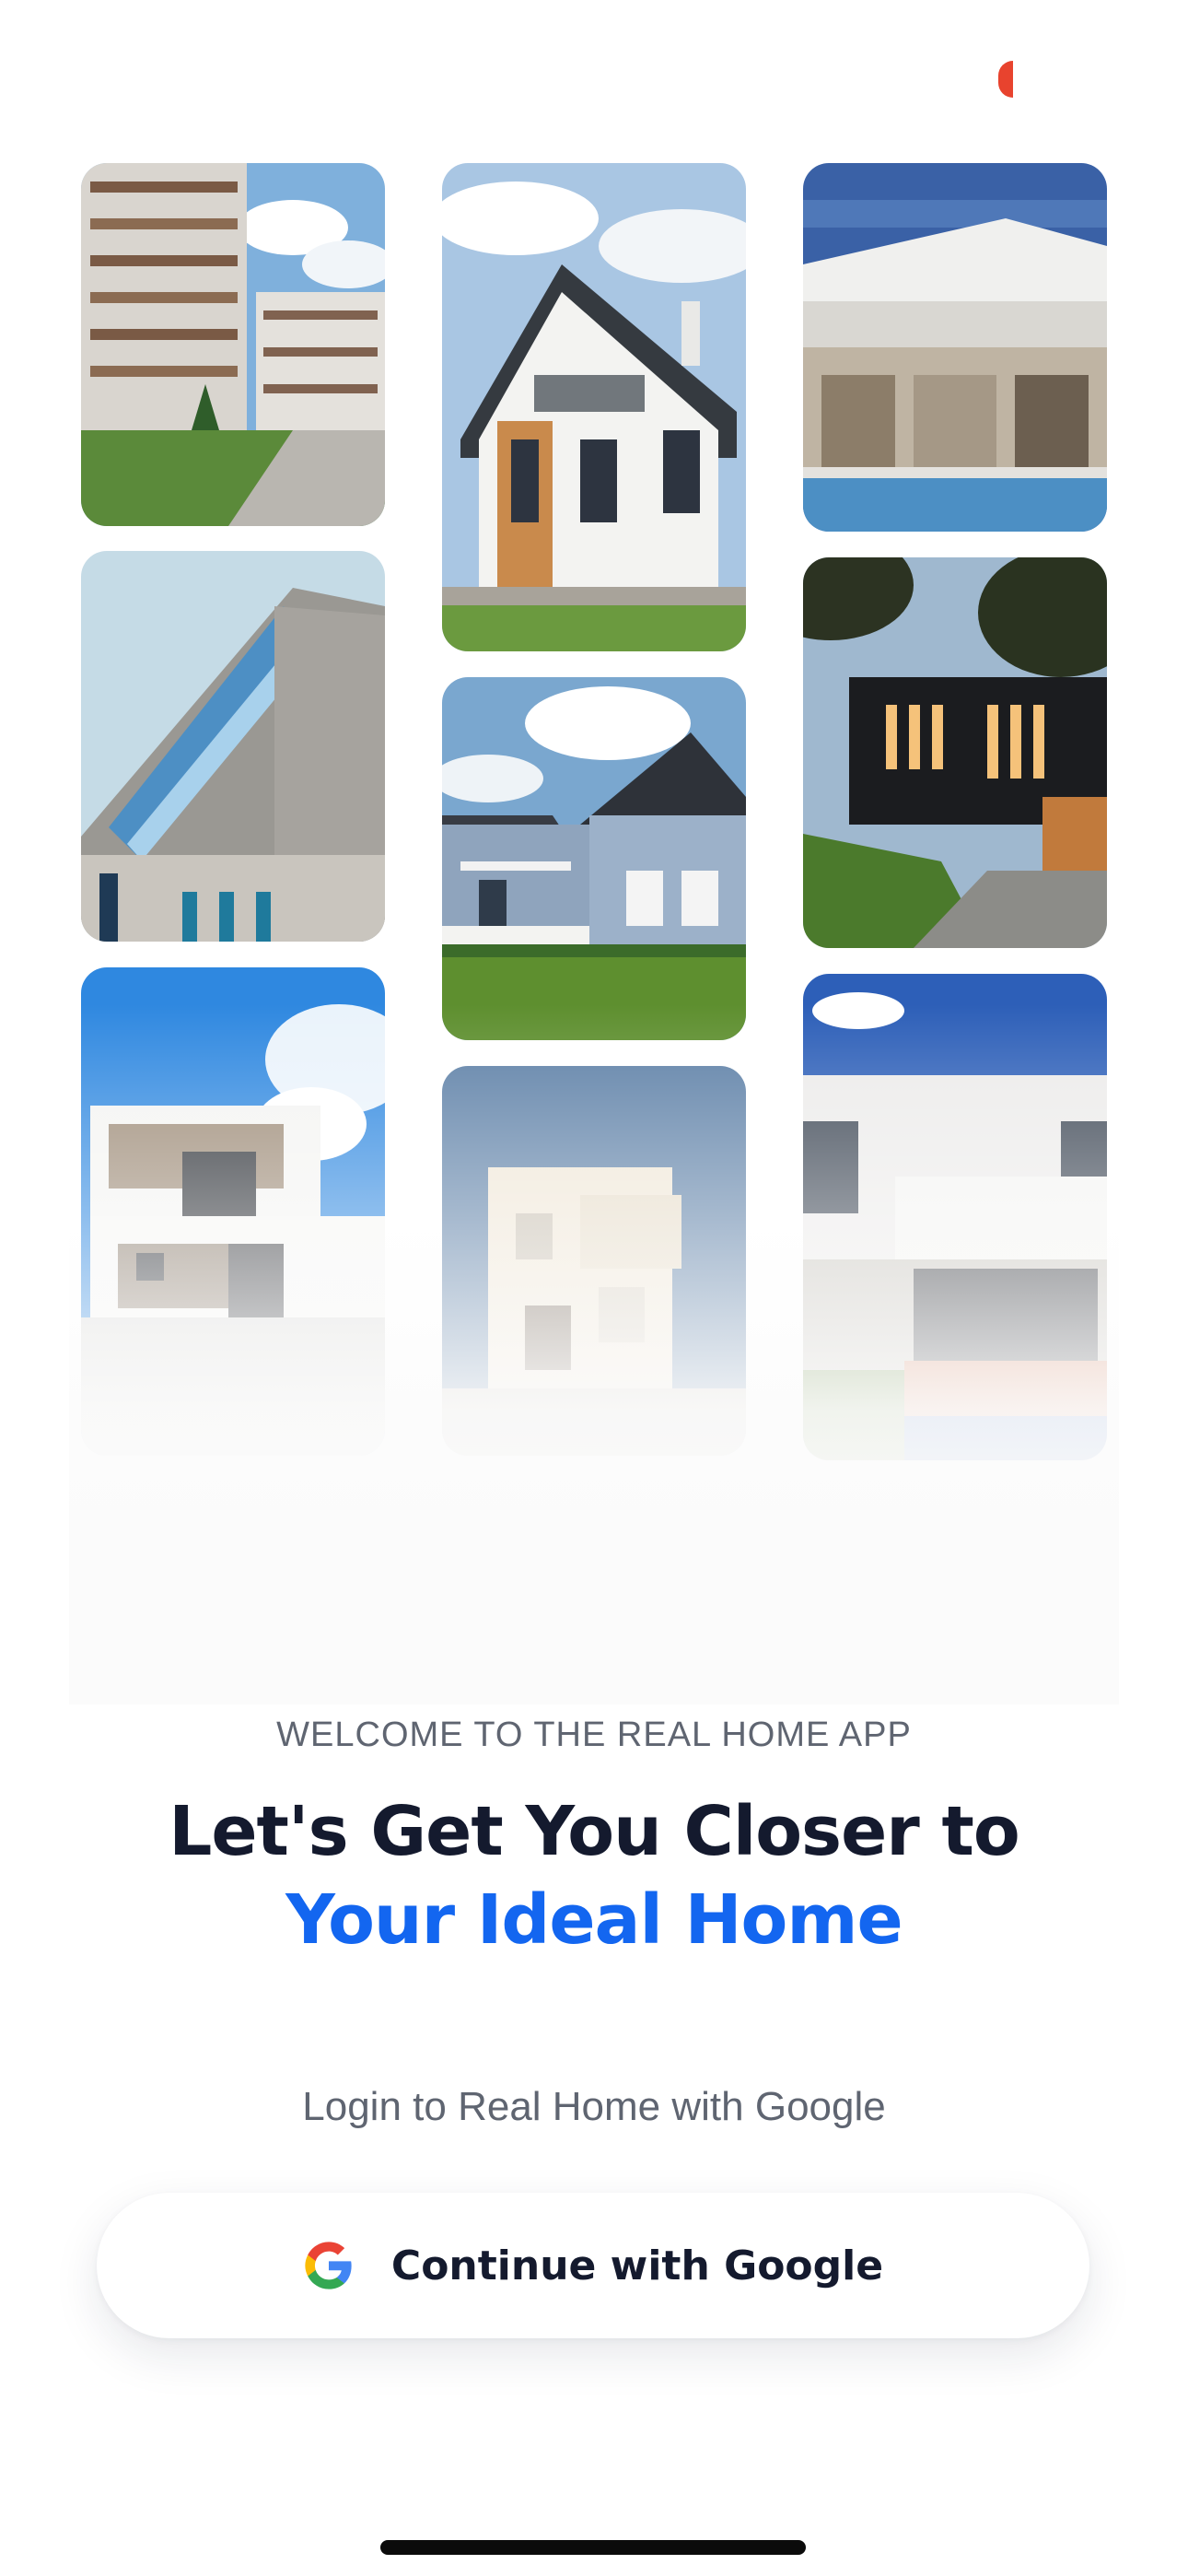  Describe the element at coordinates (594, 1875) in the screenshot. I see `page-title: Let's Get You Closer to Your Ideal Home` at that location.